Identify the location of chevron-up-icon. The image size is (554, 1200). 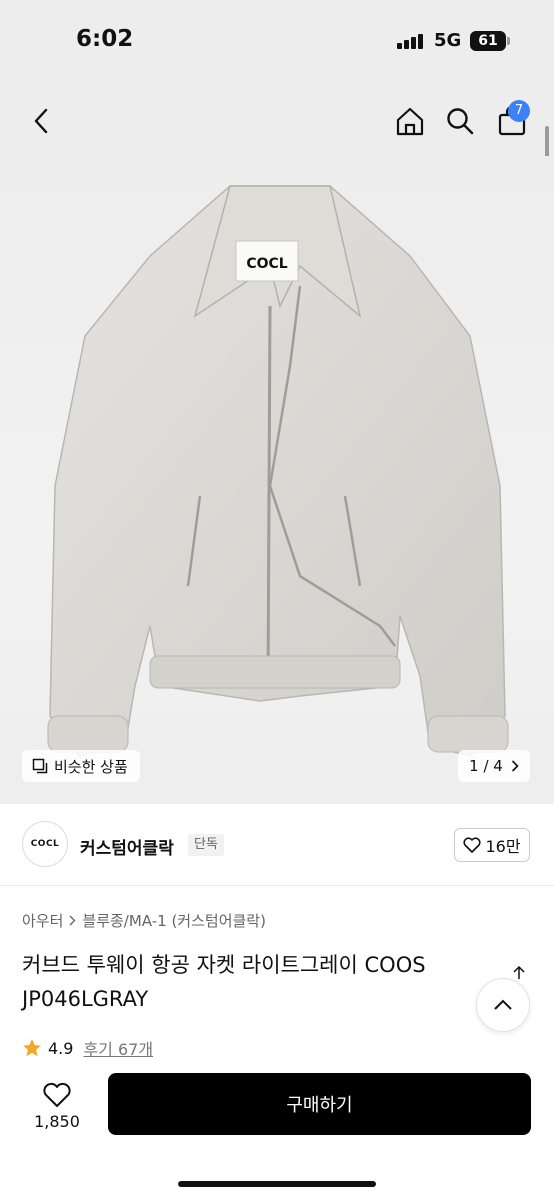
(503, 1004).